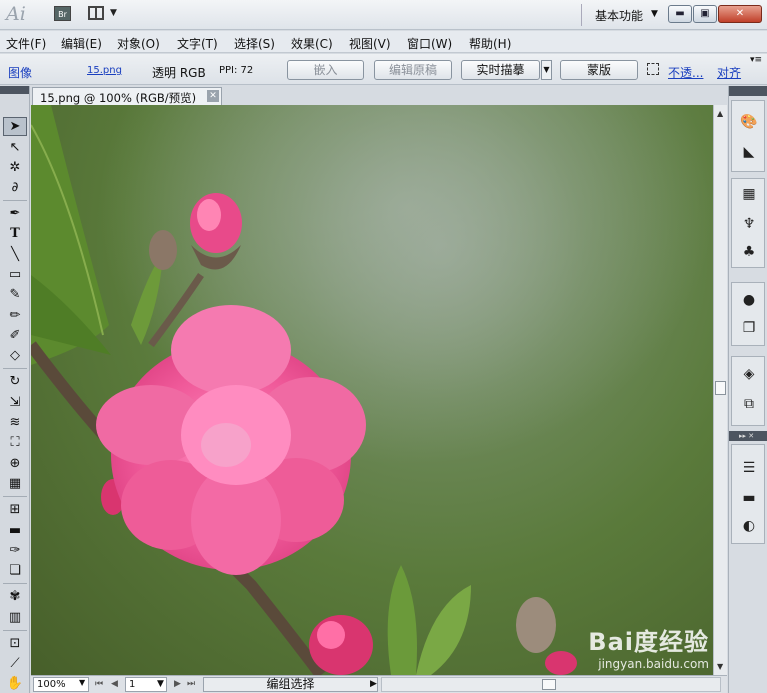  Describe the element at coordinates (748, 391) in the screenshot. I see `panel-group-layers: ◈ ⧉` at that location.